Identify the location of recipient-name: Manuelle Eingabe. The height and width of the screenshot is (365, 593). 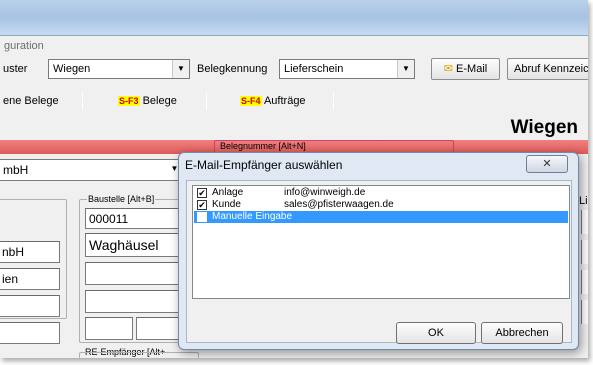
(252, 216).